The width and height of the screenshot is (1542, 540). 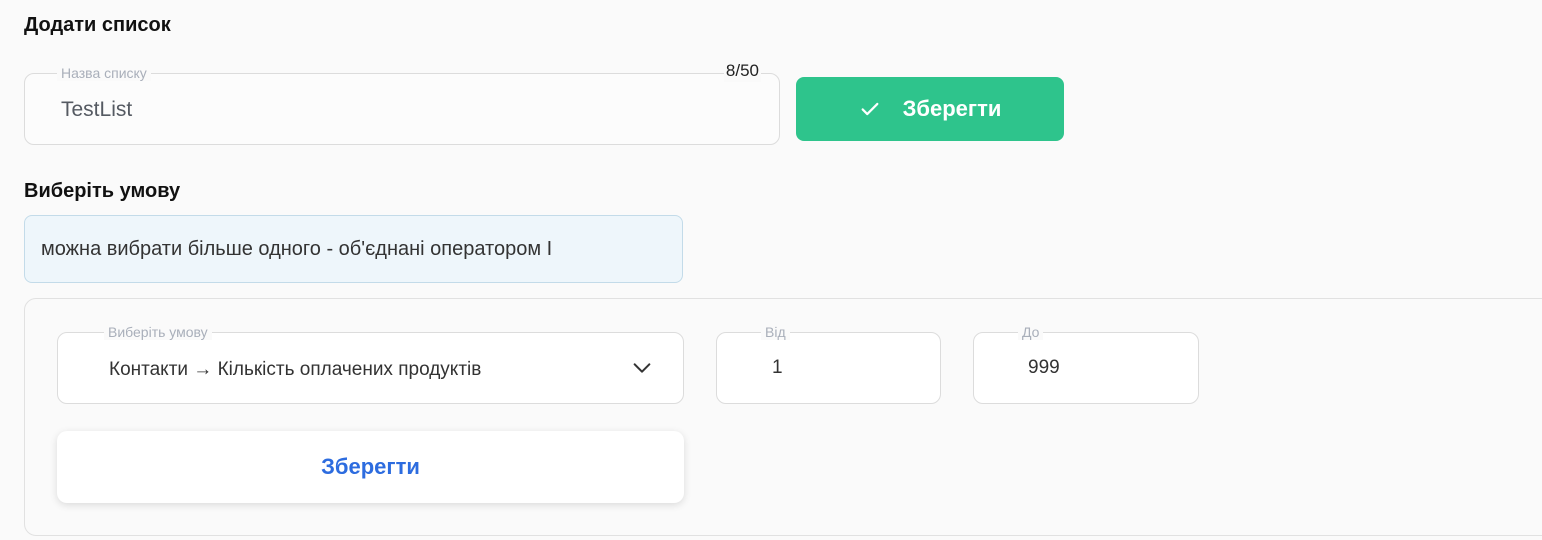 What do you see at coordinates (1044, 368) in the screenshot?
I see `to-input: 999` at bounding box center [1044, 368].